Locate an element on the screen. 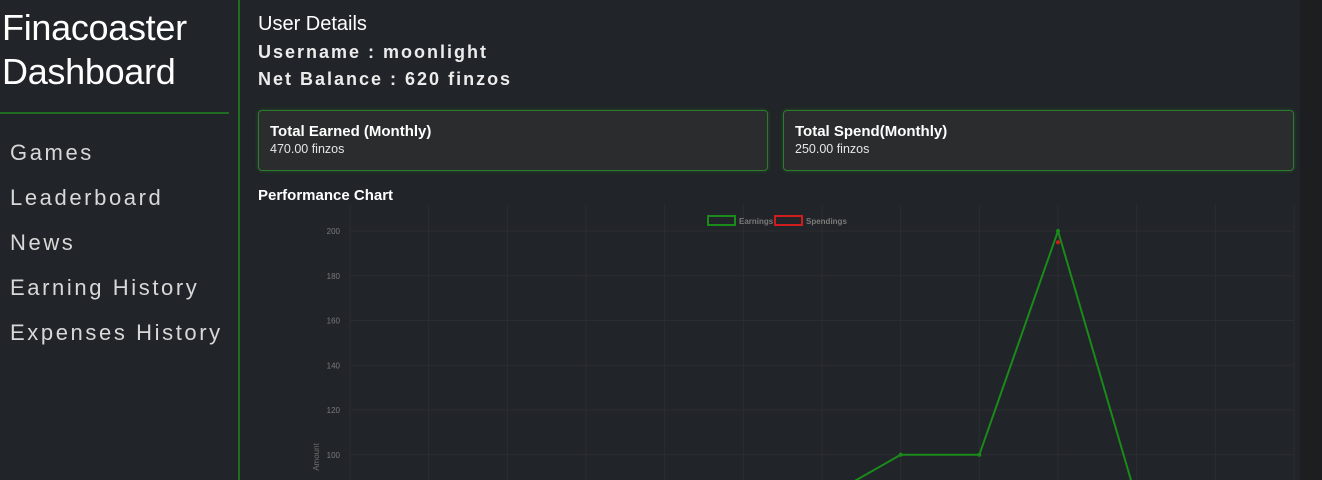  total-spend-card: Total Spend(Monthly) 250.00 finzos is located at coordinates (1038, 140).